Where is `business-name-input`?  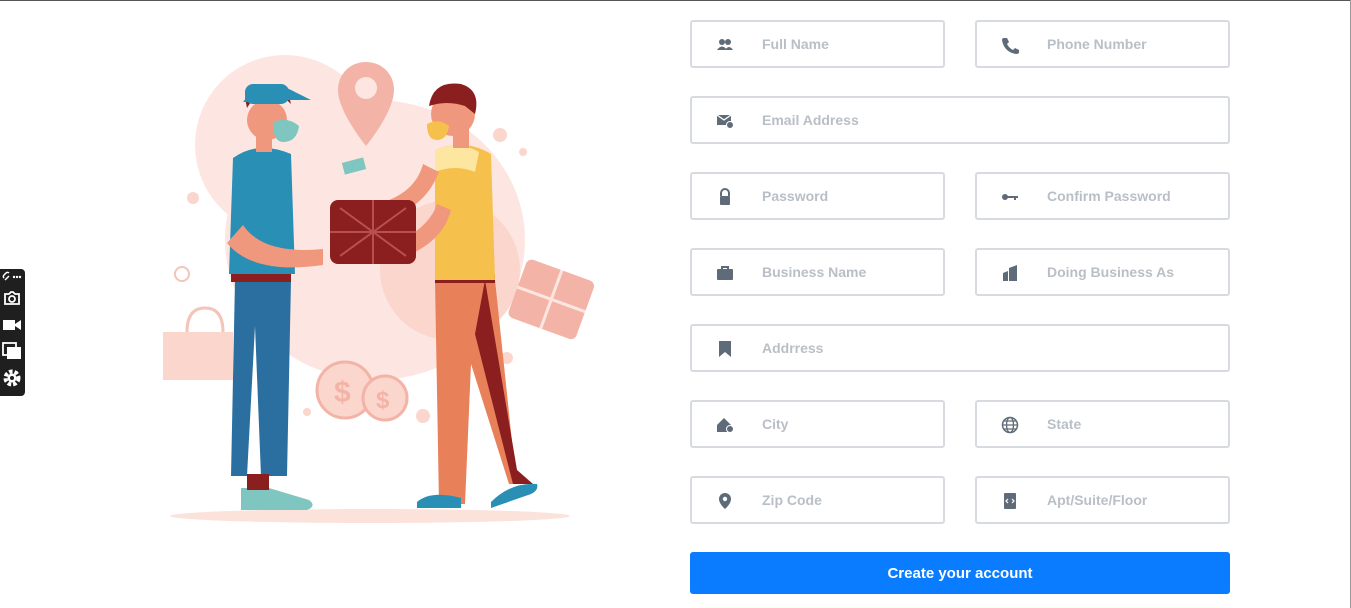 business-name-input is located at coordinates (847, 272).